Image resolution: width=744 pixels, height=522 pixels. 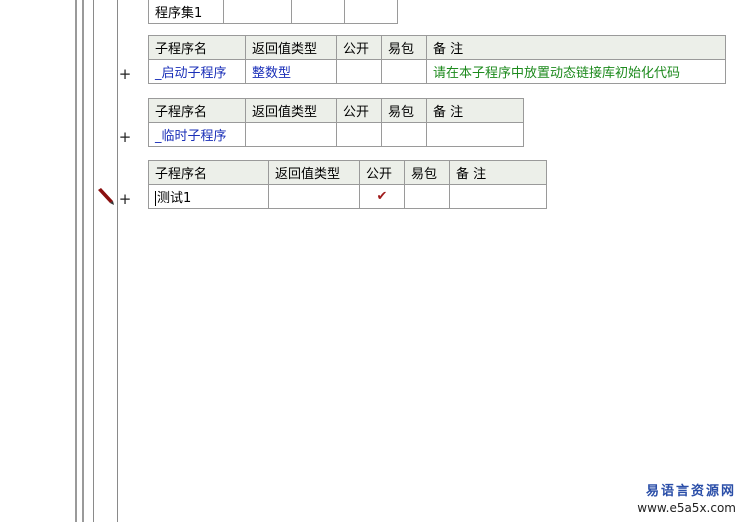 I want to click on watermark-title: 易语言资源网, so click(x=690, y=491).